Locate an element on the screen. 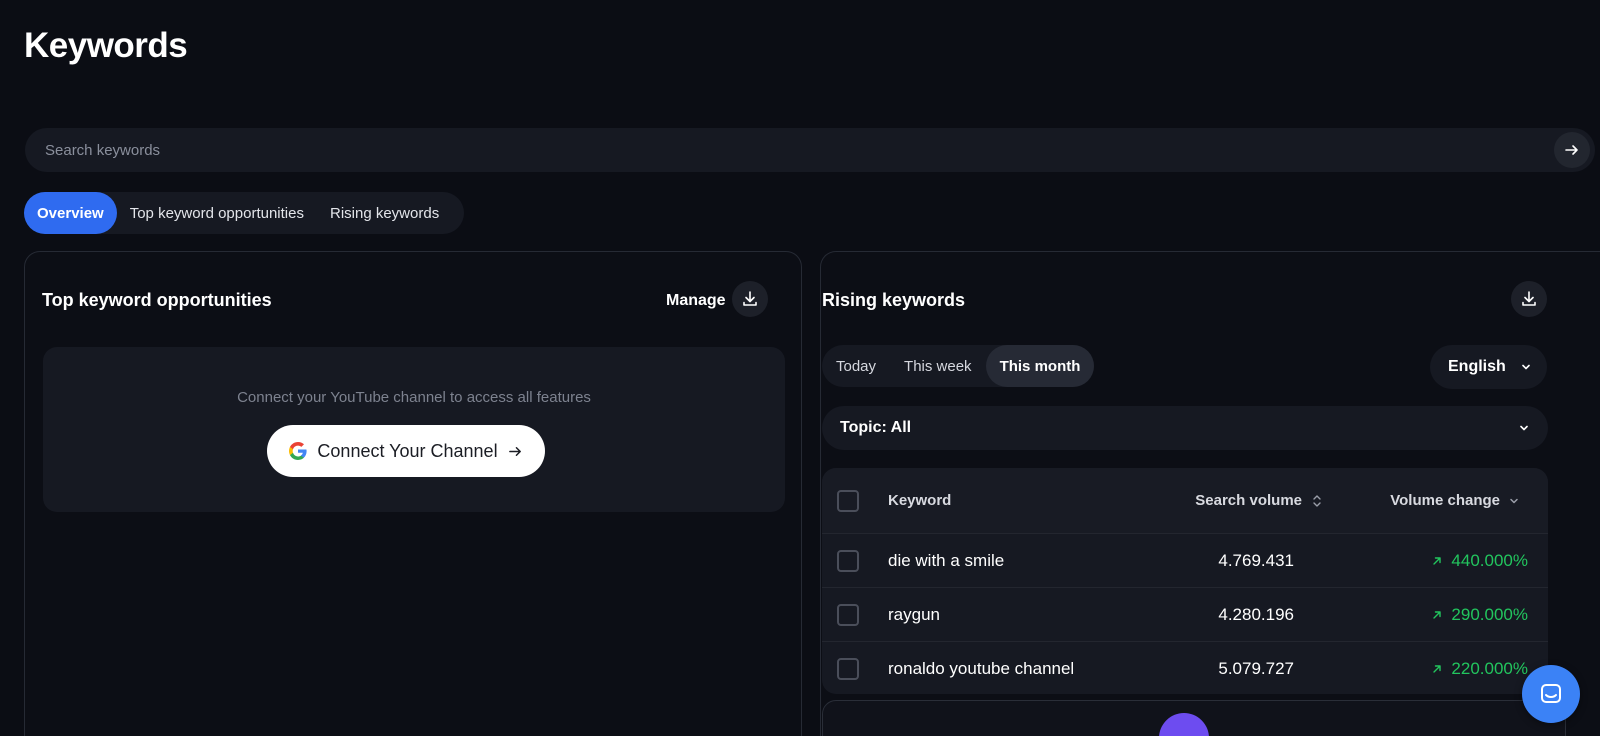 The height and width of the screenshot is (736, 1600). period-tab-this-month: This month is located at coordinates (1040, 366).